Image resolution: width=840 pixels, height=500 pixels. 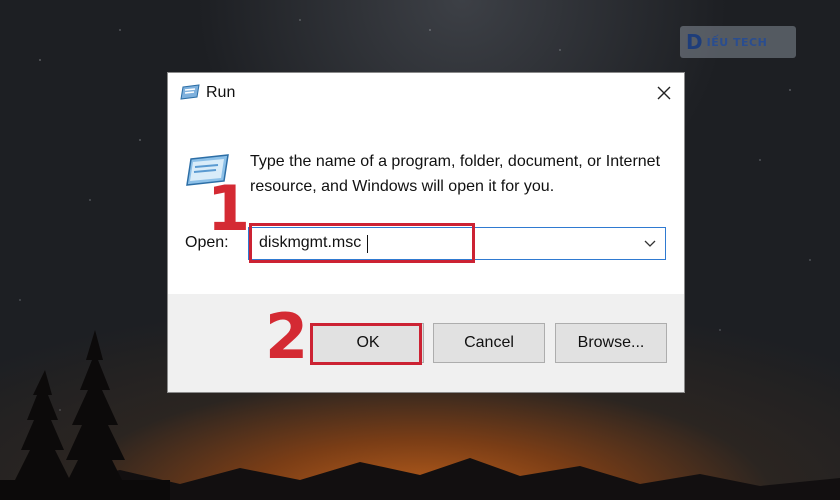 I want to click on watermark-logo: D IẾU TECH, so click(x=738, y=42).